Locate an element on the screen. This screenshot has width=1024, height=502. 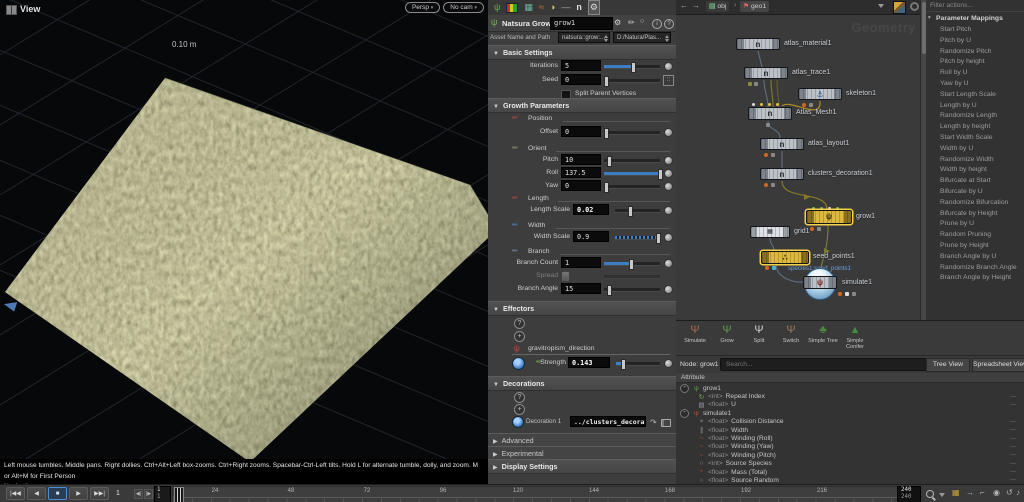
strength-slider is located at coordinates (638, 364).